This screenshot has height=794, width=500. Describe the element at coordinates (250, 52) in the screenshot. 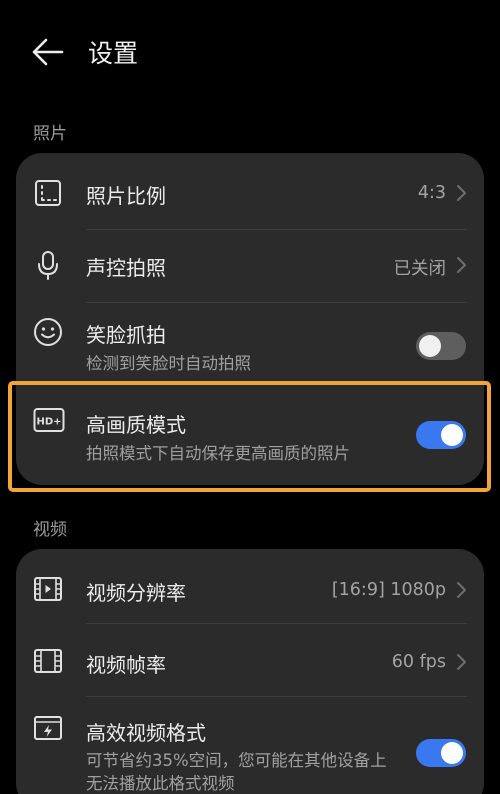

I see `header: 设置` at that location.